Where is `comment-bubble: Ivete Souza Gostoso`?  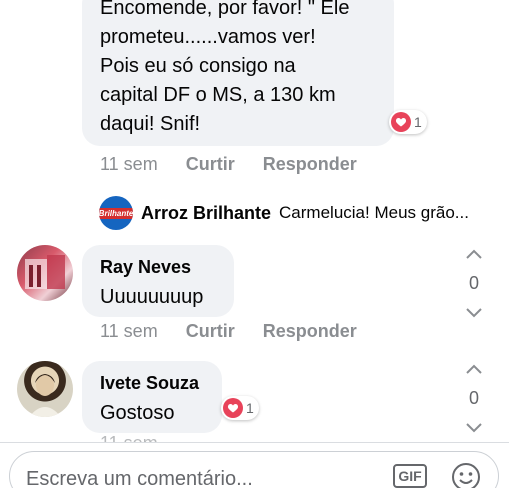
comment-bubble: Ivete Souza Gostoso is located at coordinates (152, 397).